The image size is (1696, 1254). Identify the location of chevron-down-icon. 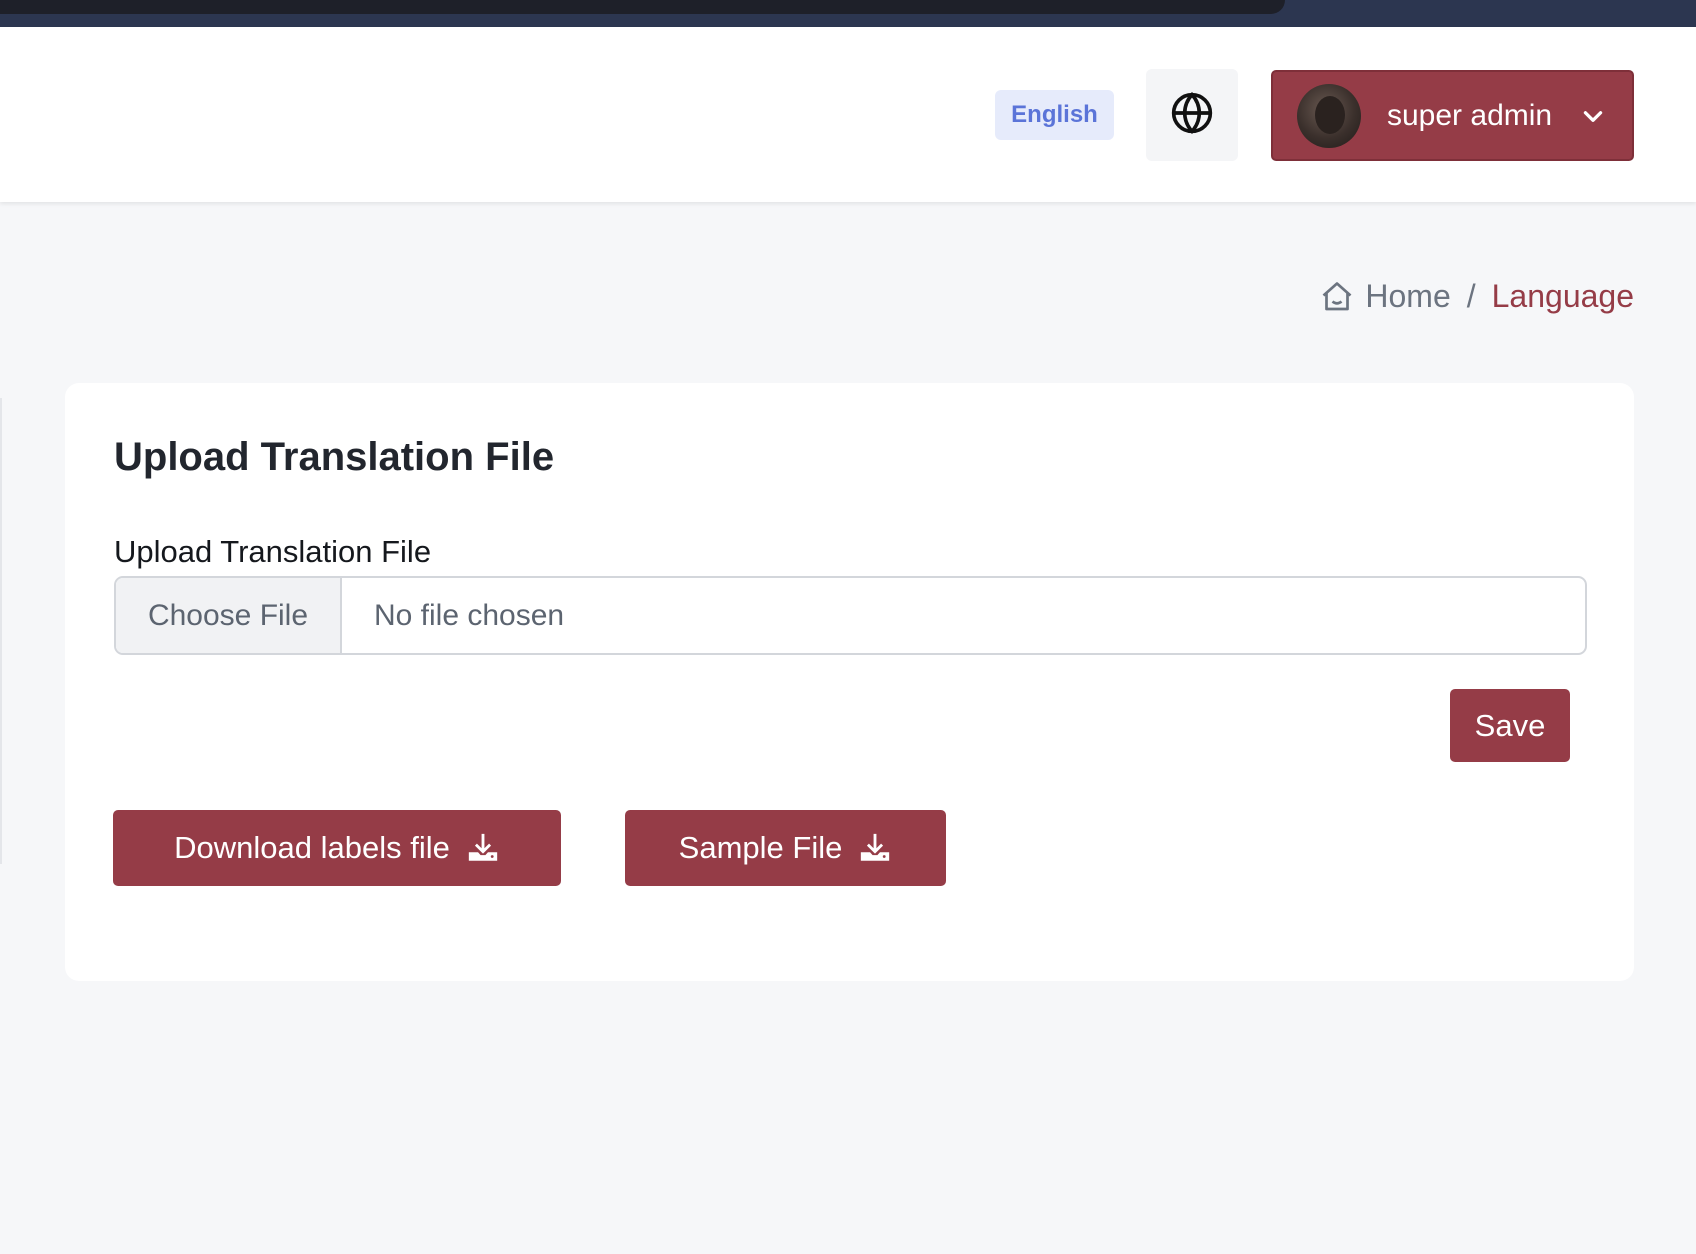
(1593, 116).